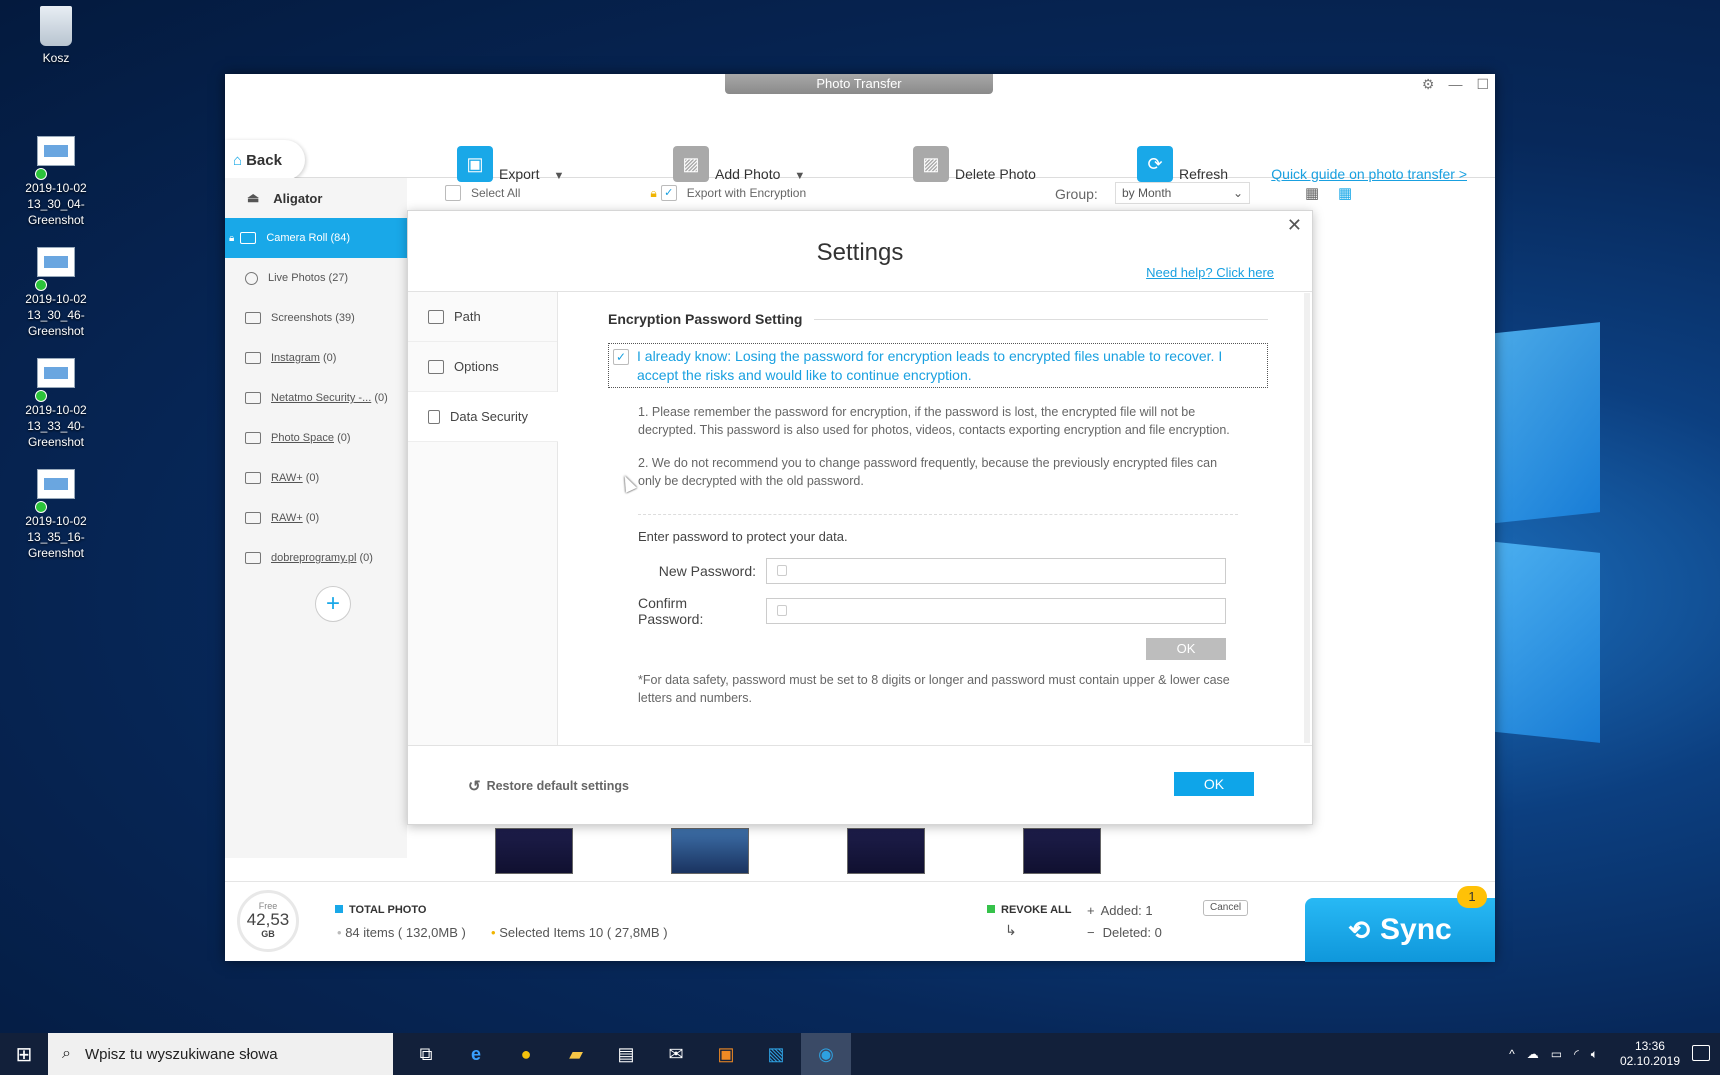 The width and height of the screenshot is (1720, 1075). I want to click on volume-icon: 🔈︎, so click(1594, 1054).